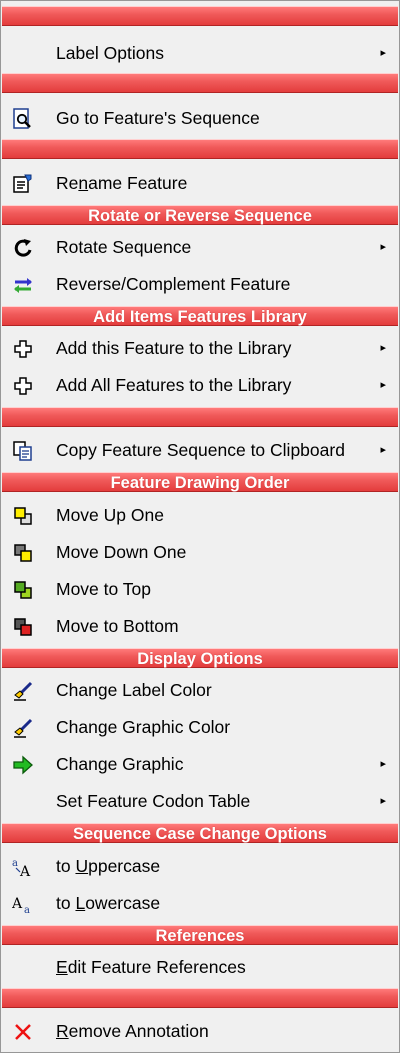 This screenshot has width=400, height=1053. I want to click on layer-green-icon, so click(23, 590).